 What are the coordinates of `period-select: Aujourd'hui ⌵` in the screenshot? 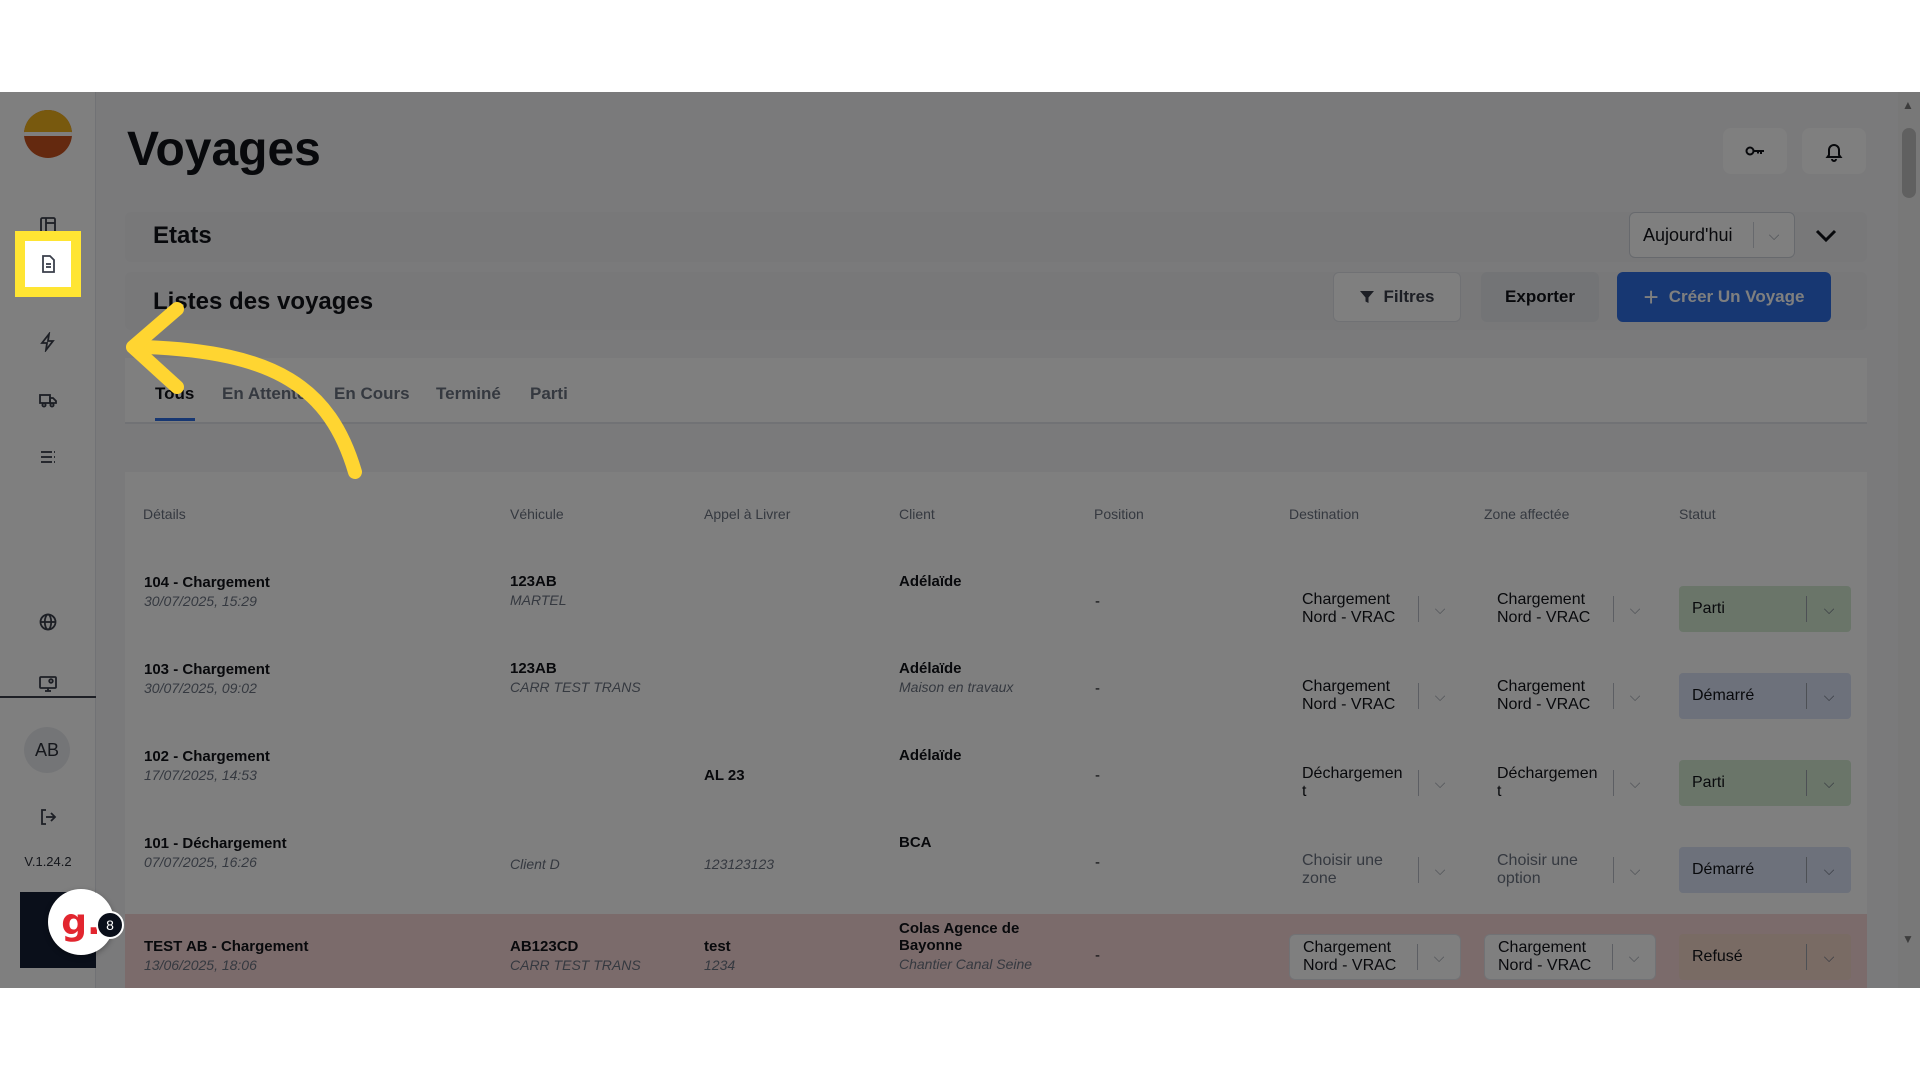 It's located at (1712, 235).